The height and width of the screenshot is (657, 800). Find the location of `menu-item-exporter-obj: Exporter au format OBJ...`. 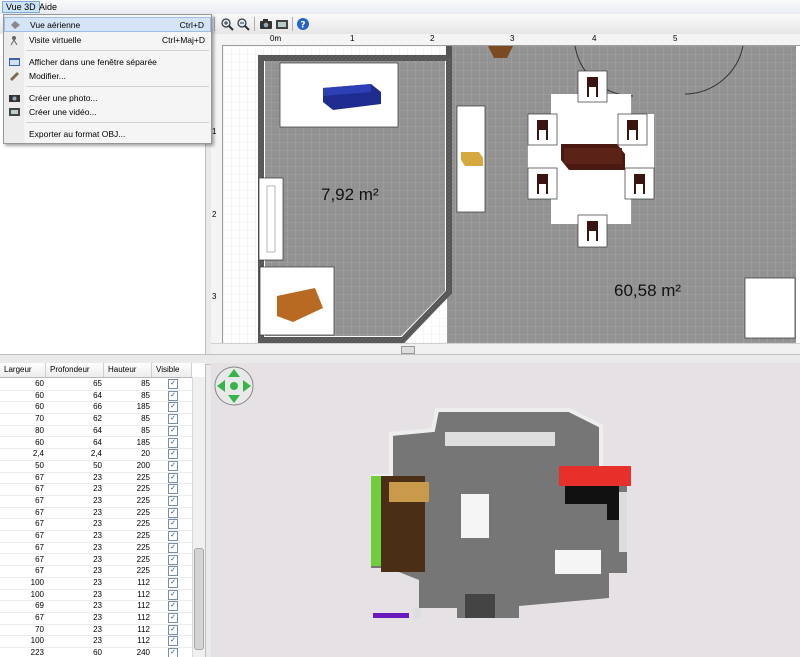

menu-item-exporter-obj: Exporter au format OBJ... is located at coordinates (107, 134).